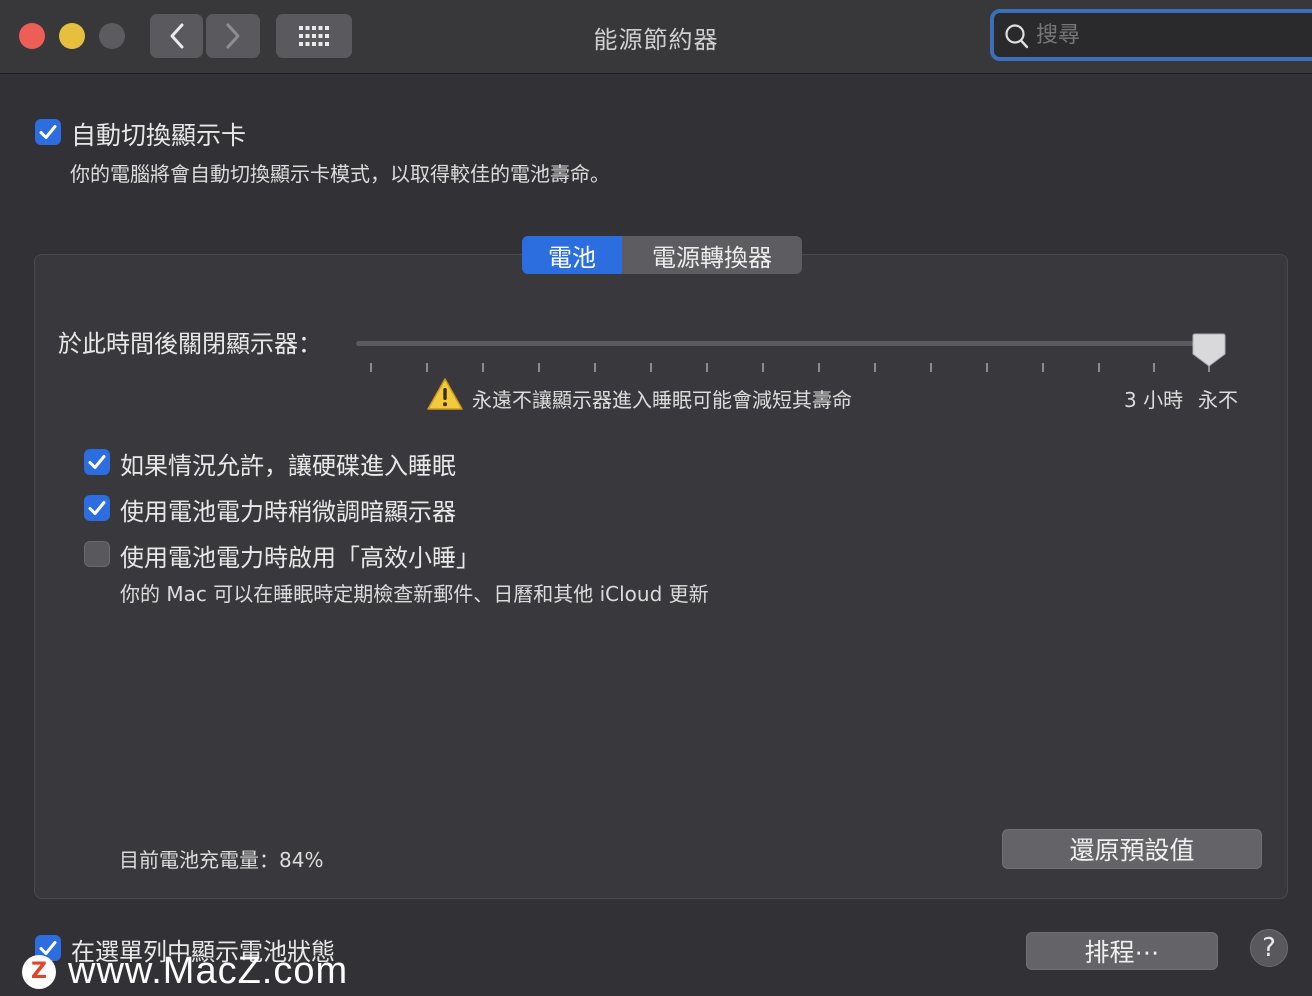 Image resolution: width=1312 pixels, height=996 pixels. Describe the element at coordinates (790, 343) in the screenshot. I see `display-off-slider-track` at that location.